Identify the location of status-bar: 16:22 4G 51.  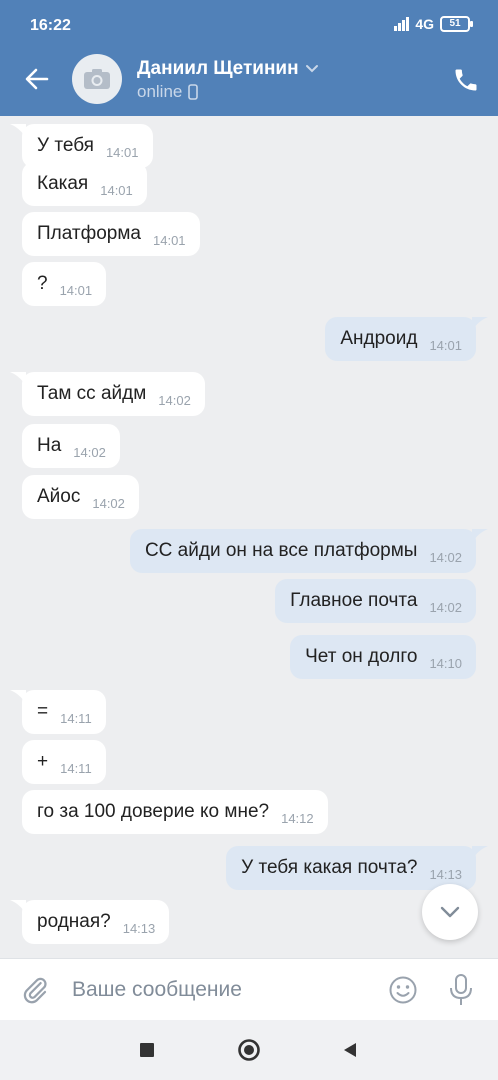
(249, 26).